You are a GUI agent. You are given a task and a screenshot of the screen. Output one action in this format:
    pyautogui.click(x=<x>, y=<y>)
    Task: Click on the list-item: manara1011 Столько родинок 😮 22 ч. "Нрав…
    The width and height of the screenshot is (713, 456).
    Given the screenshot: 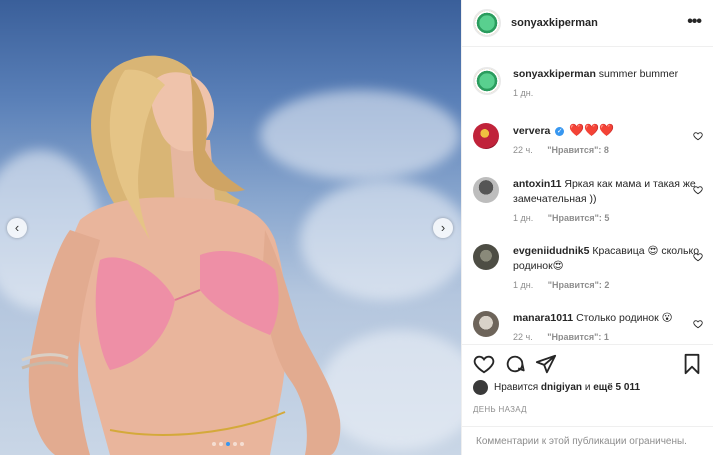 What is the action you would take?
    pyautogui.click(x=588, y=326)
    